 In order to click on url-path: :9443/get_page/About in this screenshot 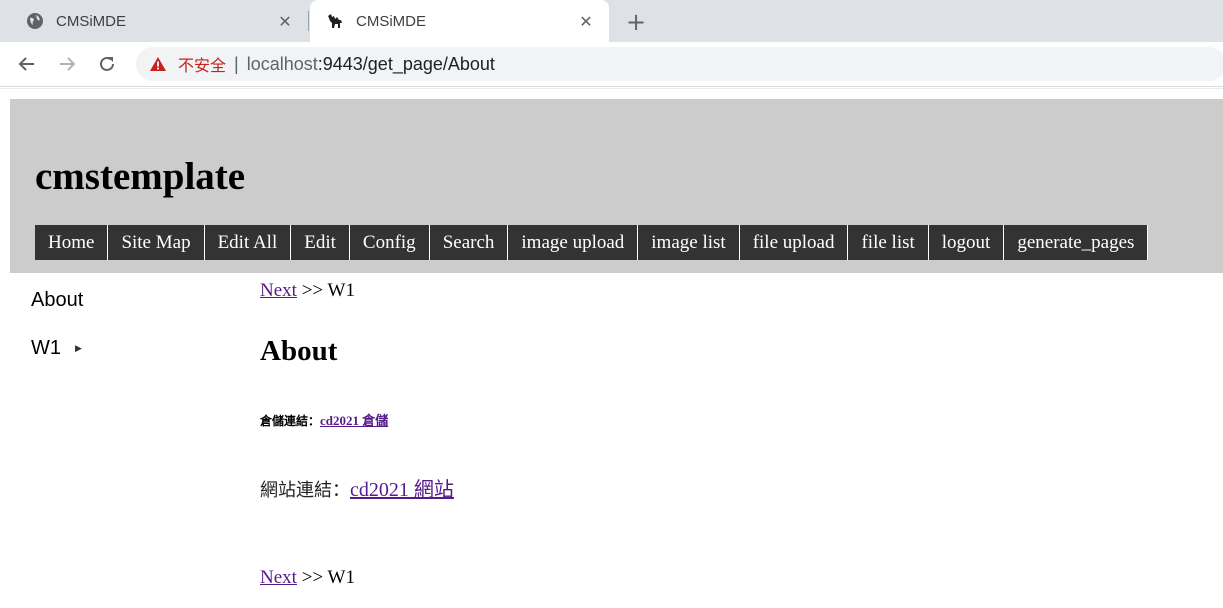, I will do `click(406, 63)`.